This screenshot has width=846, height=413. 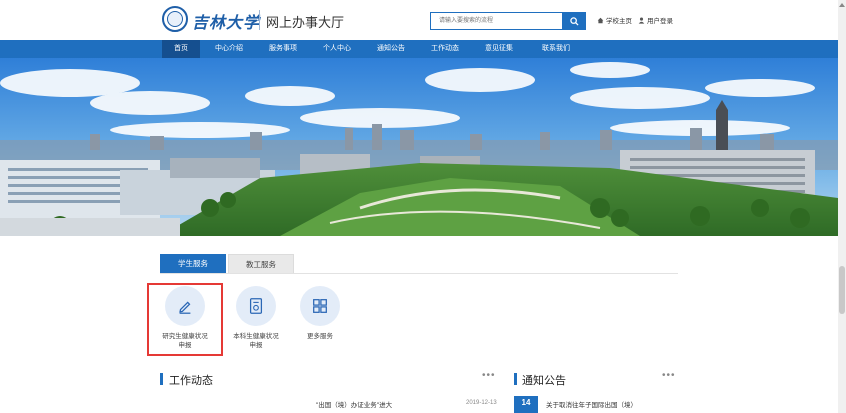 I want to click on document-icon, so click(x=256, y=306).